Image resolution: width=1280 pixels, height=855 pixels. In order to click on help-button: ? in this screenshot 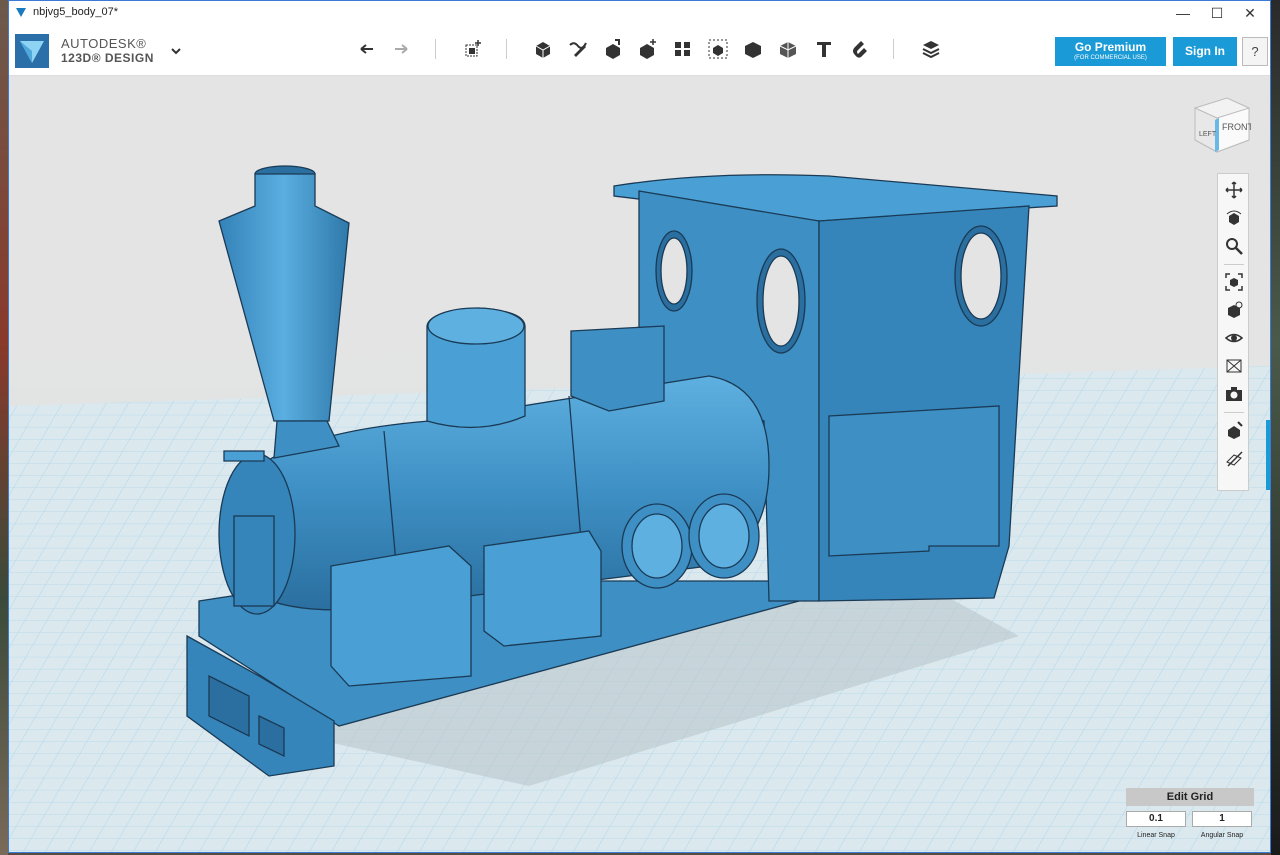, I will do `click(1255, 51)`.